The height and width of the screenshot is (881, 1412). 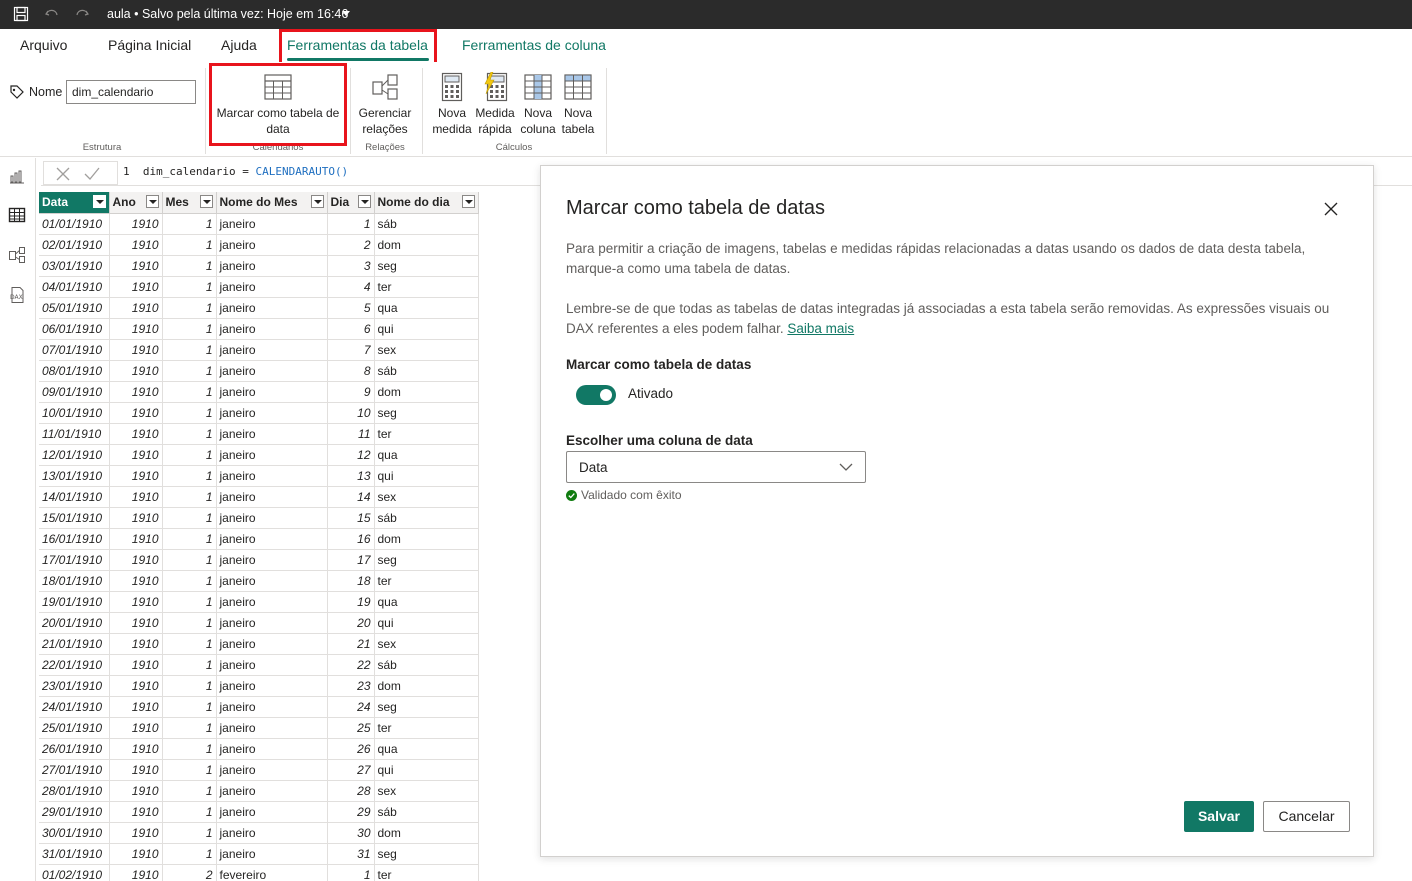 I want to click on column-header: Dia, so click(x=351, y=203).